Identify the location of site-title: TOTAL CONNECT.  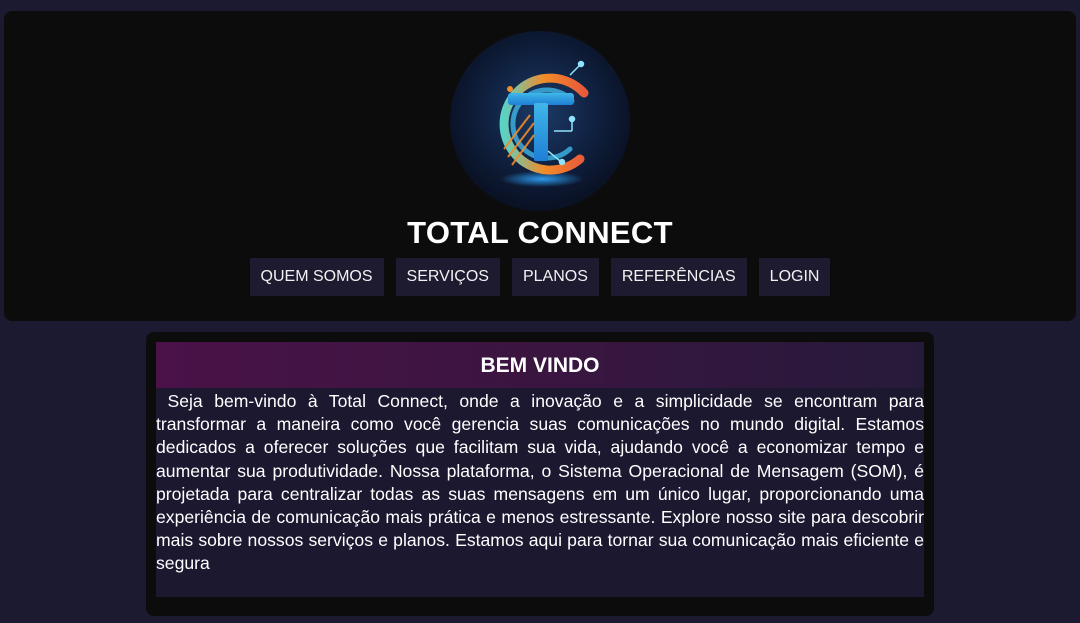
(540, 232).